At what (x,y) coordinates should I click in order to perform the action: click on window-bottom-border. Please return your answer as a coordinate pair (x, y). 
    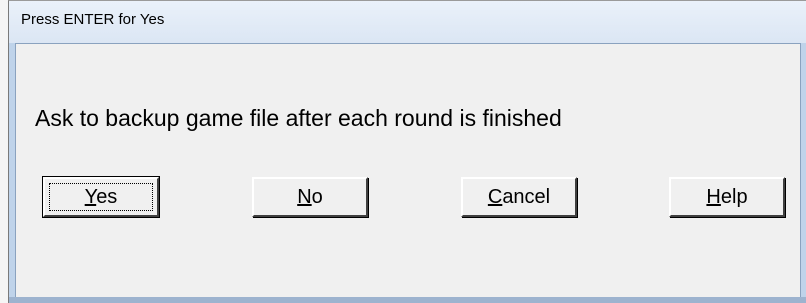
    Looking at the image, I should click on (407, 300).